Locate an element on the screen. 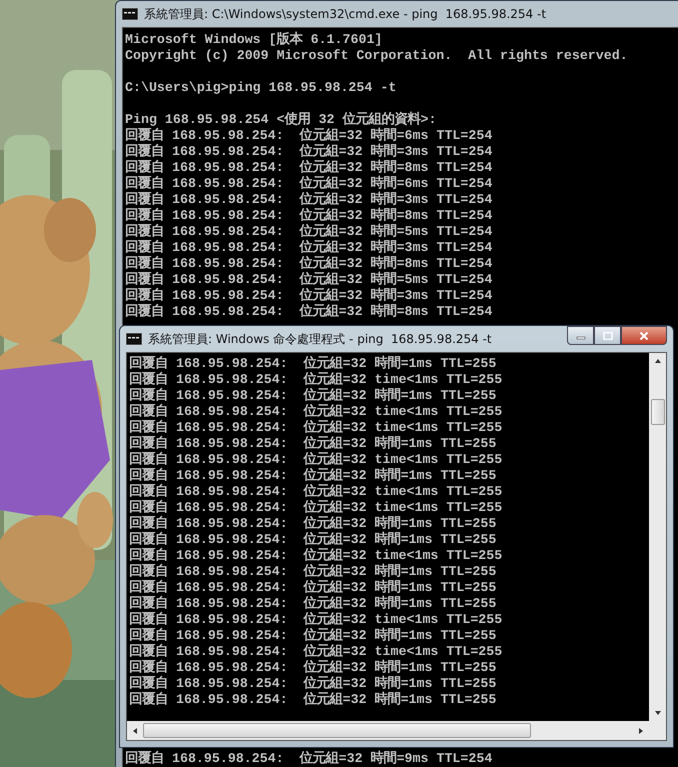 The width and height of the screenshot is (678, 767). window-title: 系統管理員: C:\Windows\system32\cmd.exe - ping 168.95.98.254 -t is located at coordinates (345, 14).